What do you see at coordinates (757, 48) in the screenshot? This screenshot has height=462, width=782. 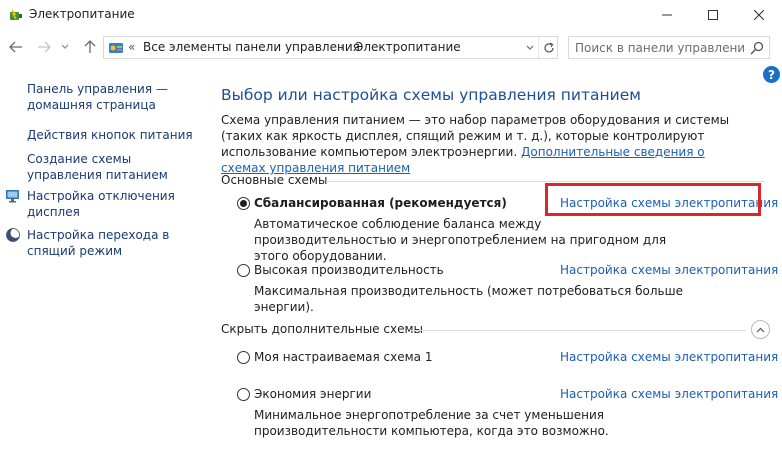 I see `search-icon` at bounding box center [757, 48].